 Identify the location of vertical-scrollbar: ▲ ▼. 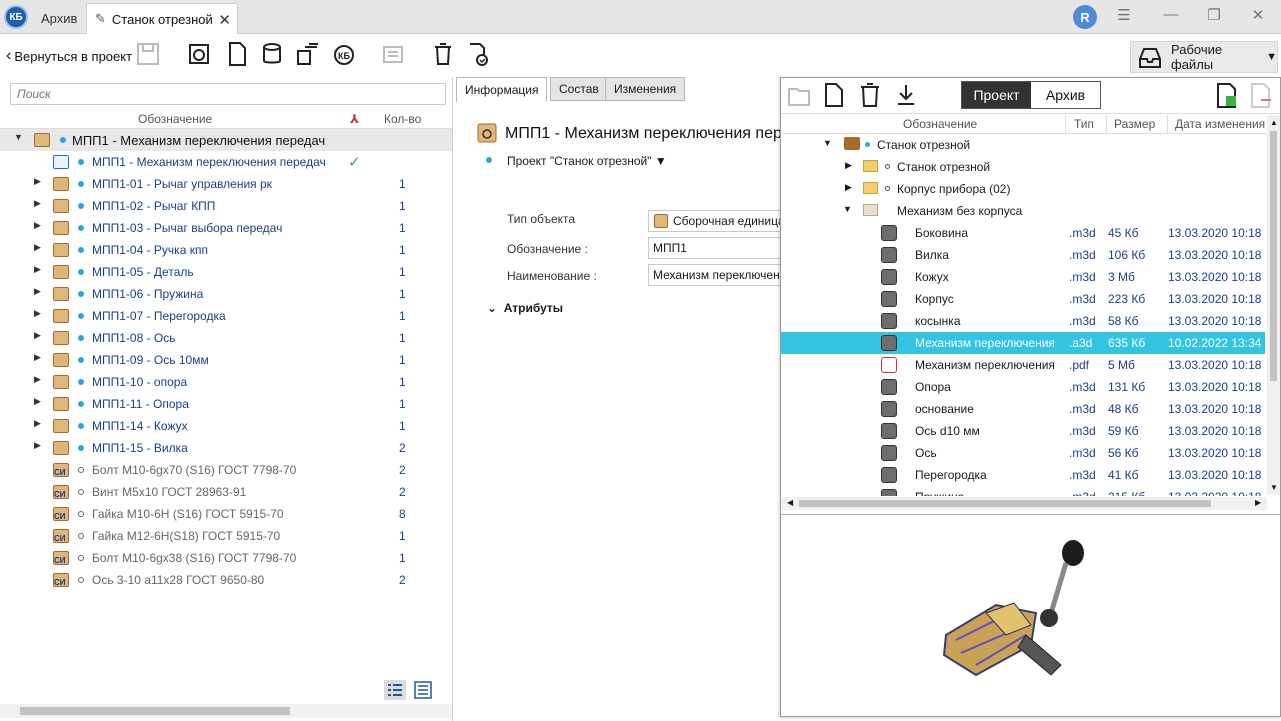
(1273, 305).